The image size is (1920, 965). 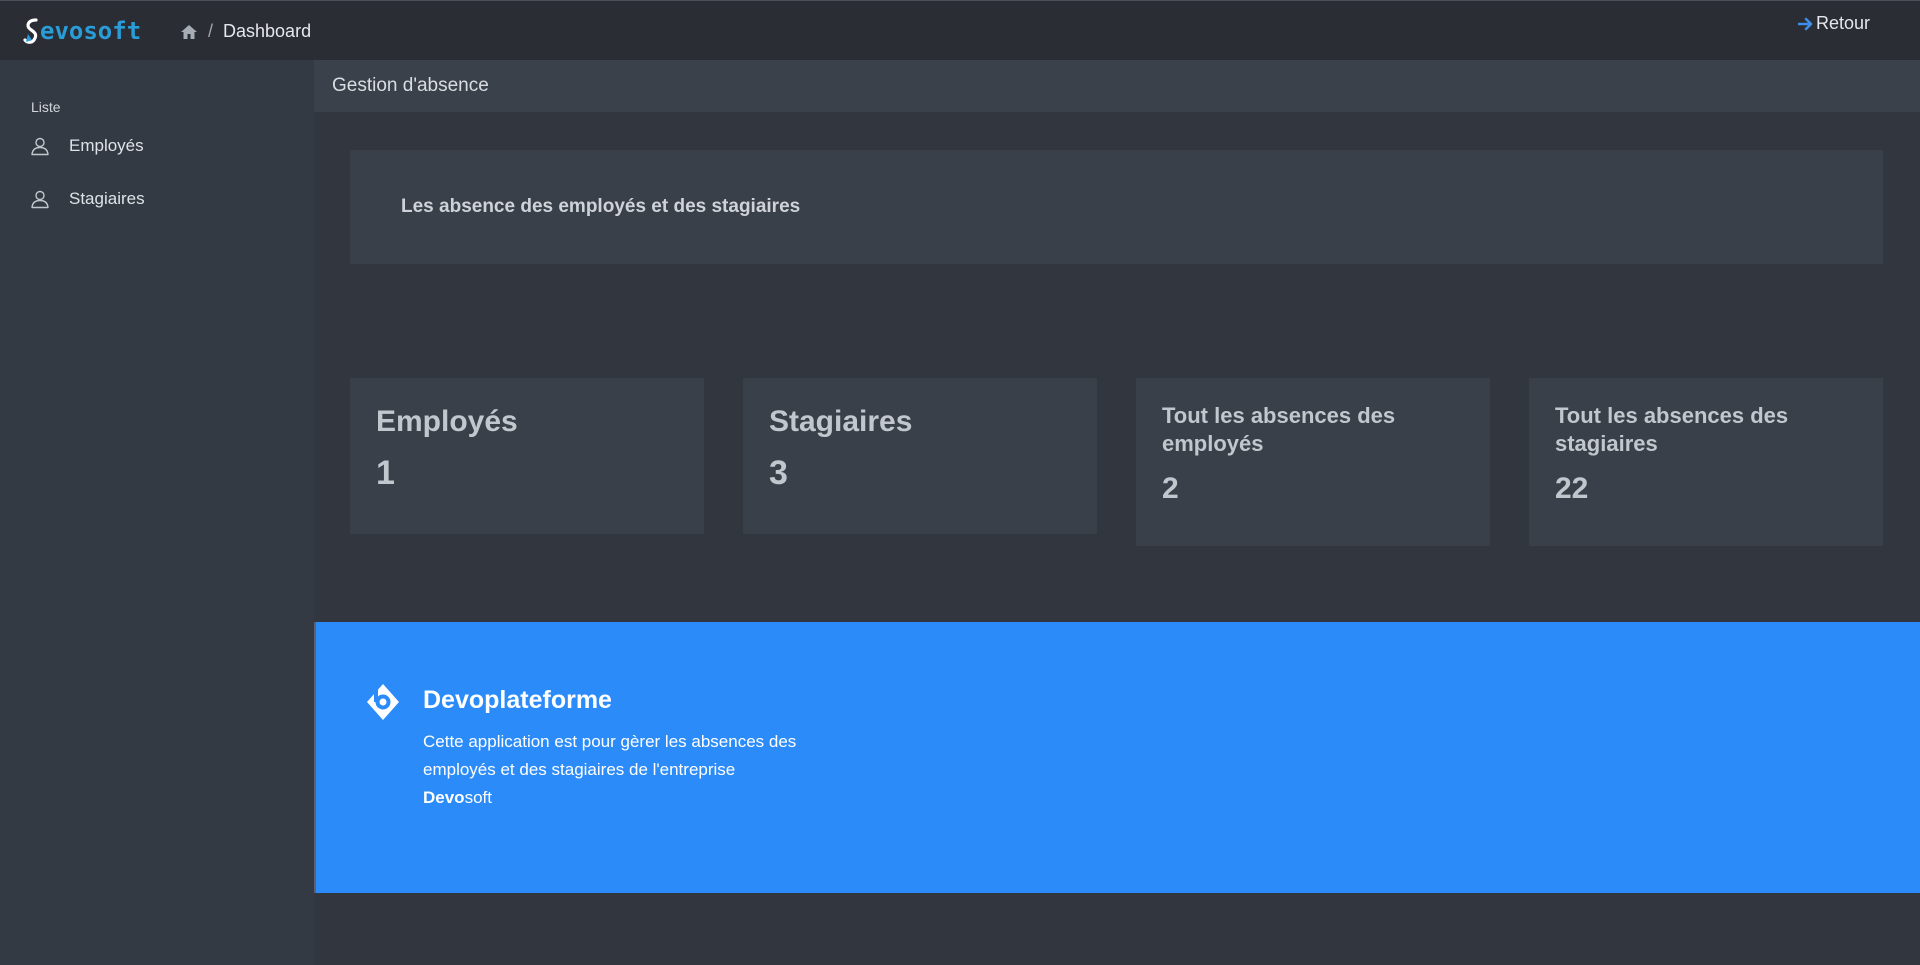 I want to click on banner-title: Devoplateforme, so click(x=517, y=700).